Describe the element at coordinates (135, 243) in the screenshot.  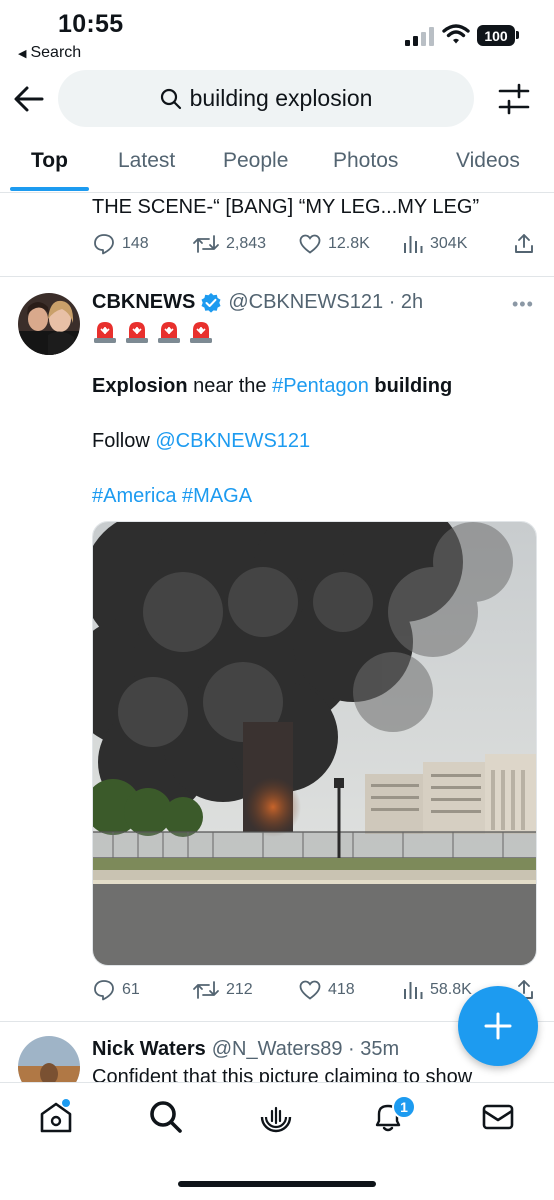
I see `reply-count: 148` at that location.